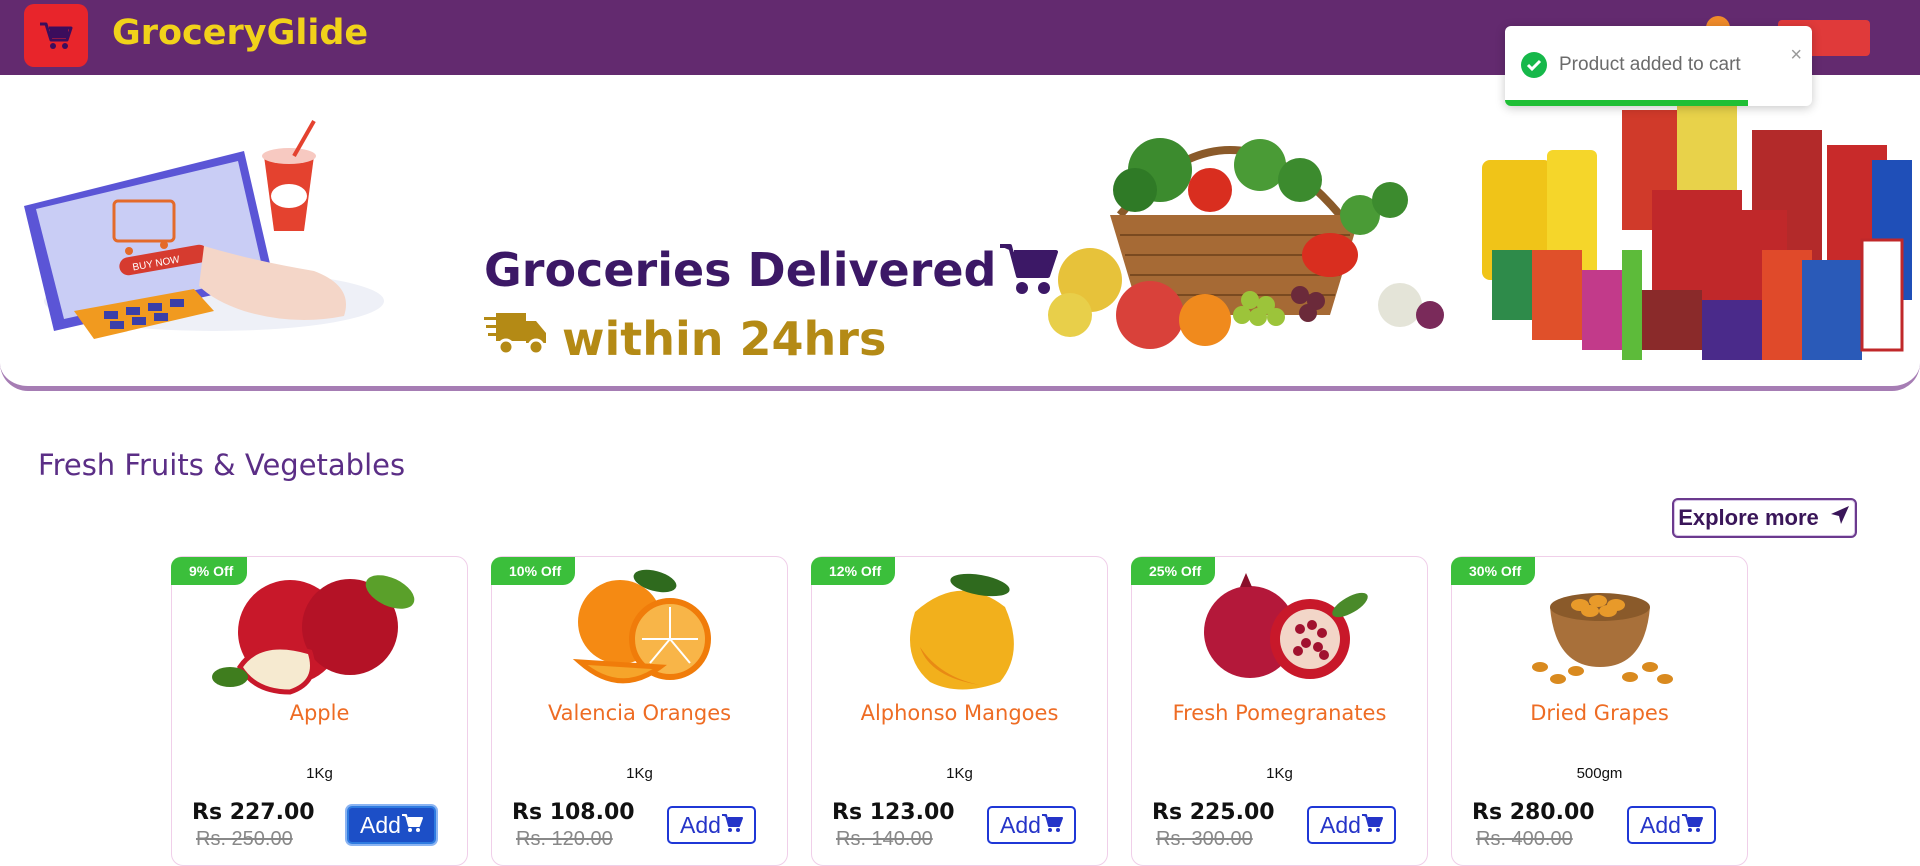 This screenshot has width=1920, height=866. I want to click on cart-toast-notification: Product added to cart ×, so click(1658, 66).